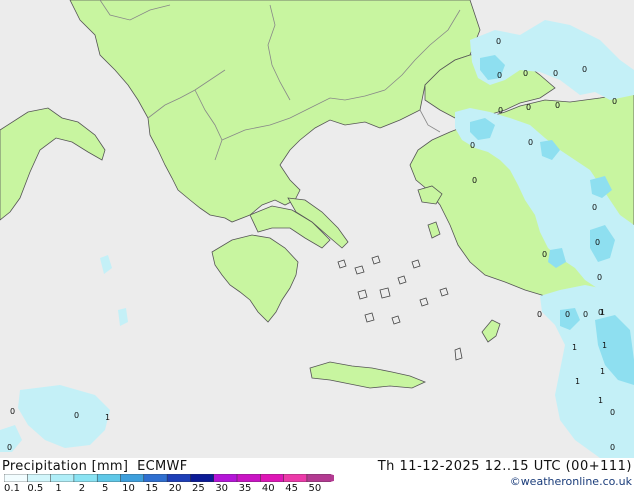  What do you see at coordinates (58, 488) in the screenshot?
I see `color-scale-tick: 1` at bounding box center [58, 488].